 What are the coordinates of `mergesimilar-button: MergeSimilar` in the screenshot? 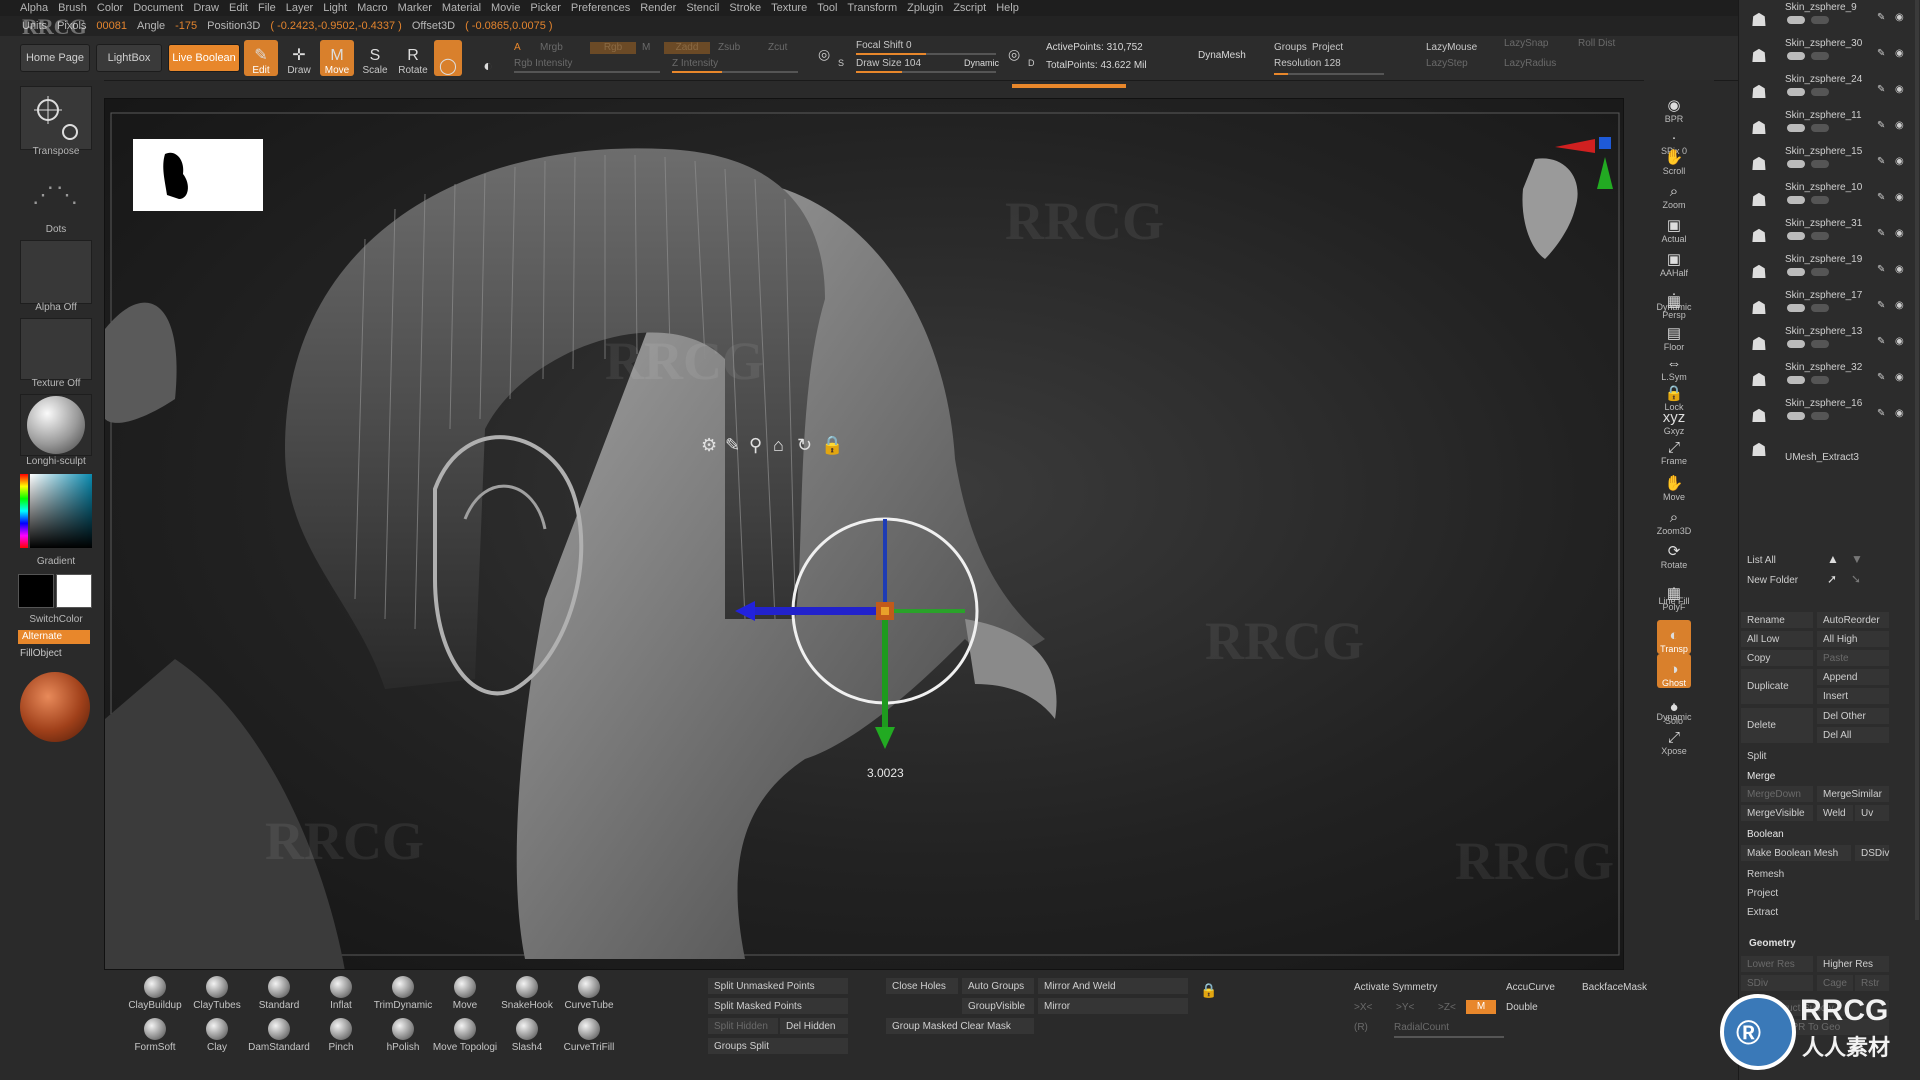 It's located at (1853, 794).